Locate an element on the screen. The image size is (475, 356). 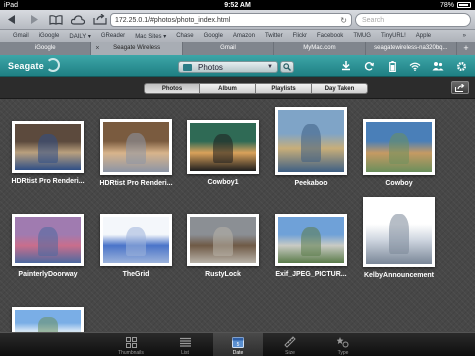
photo-thumbnail: RustyLock is located at coordinates (223, 246).